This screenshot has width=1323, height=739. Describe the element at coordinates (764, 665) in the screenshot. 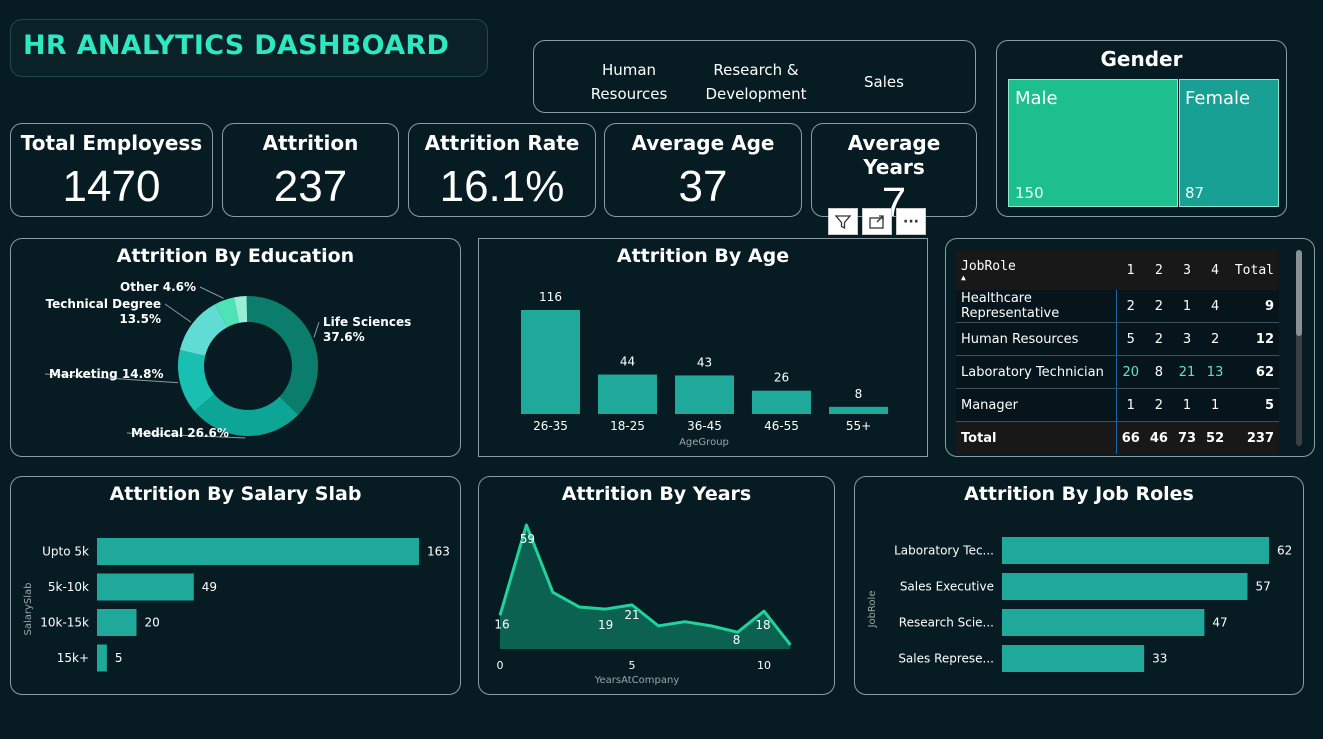

I see `years-x-tick-label: 10` at that location.